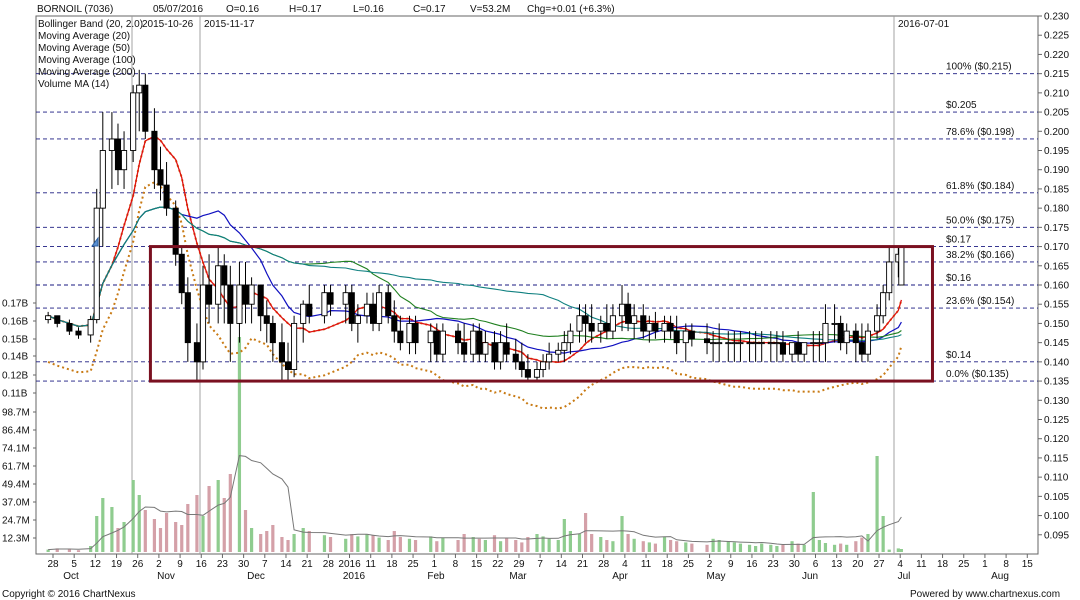 The image size is (1080, 600). I want to click on volume-tick-label: 61.7M, so click(16, 467).